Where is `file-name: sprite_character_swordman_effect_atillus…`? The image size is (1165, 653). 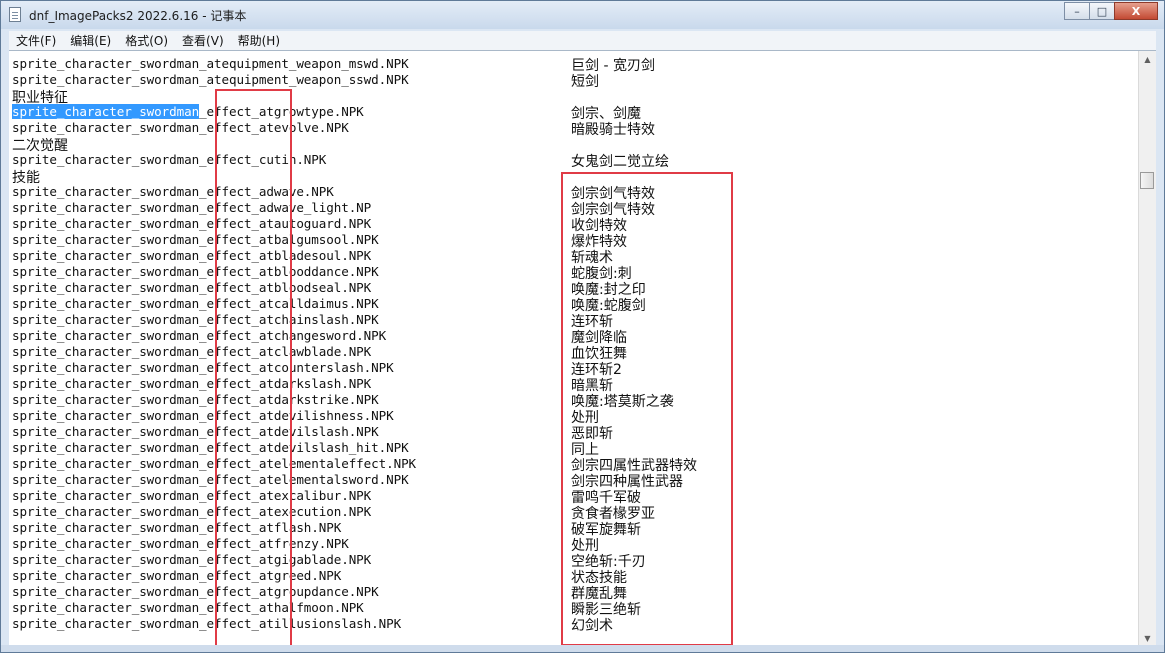
file-name: sprite_character_swordman_effect_atillus… is located at coordinates (207, 623).